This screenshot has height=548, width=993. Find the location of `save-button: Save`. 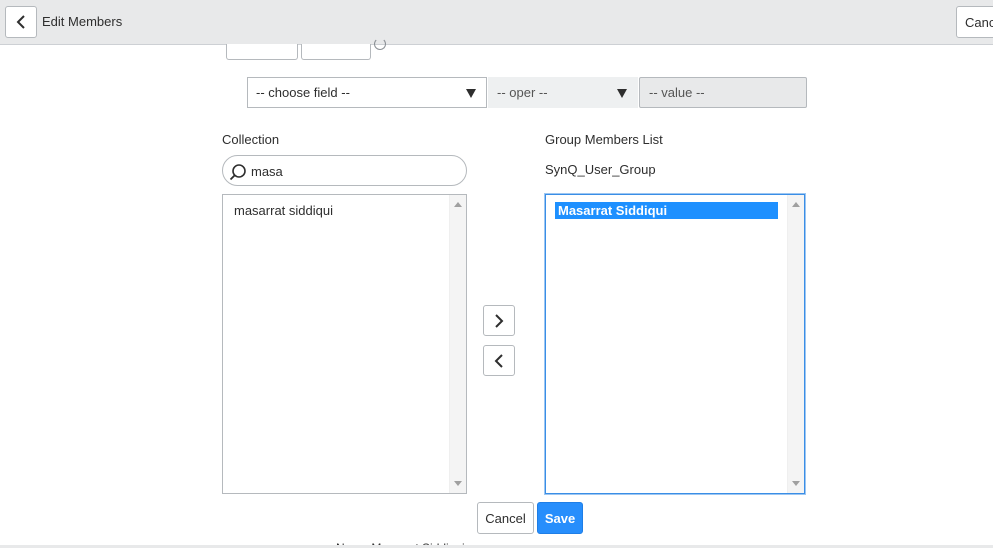

save-button: Save is located at coordinates (560, 518).